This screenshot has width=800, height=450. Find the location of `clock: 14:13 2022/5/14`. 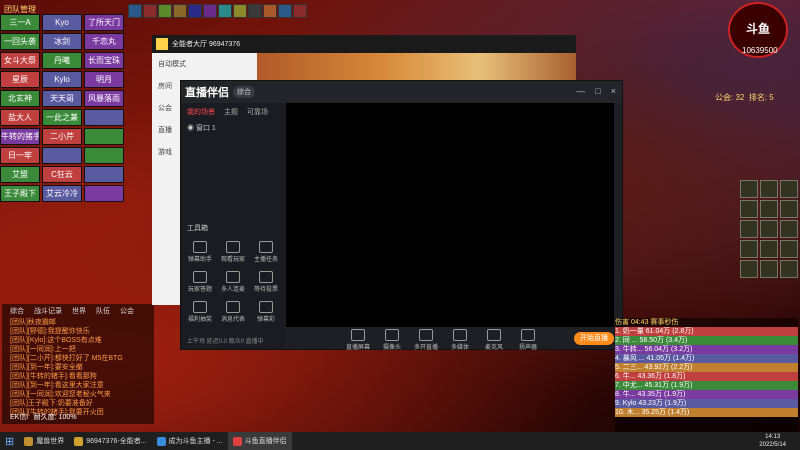

clock: 14:13 2022/5/14 is located at coordinates (772, 441).